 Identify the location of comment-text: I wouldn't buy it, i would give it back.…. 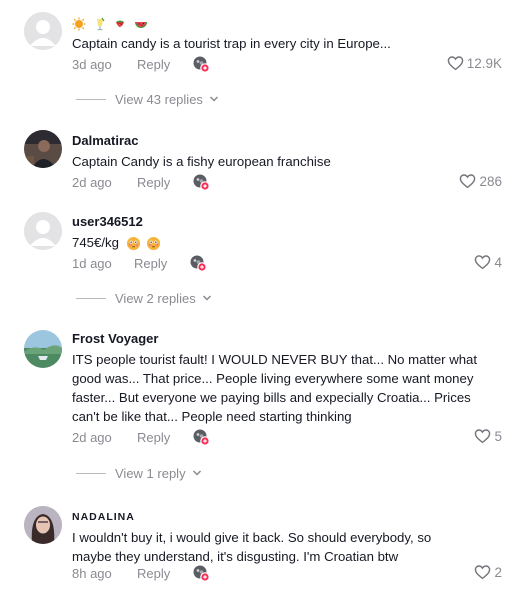
(252, 547).